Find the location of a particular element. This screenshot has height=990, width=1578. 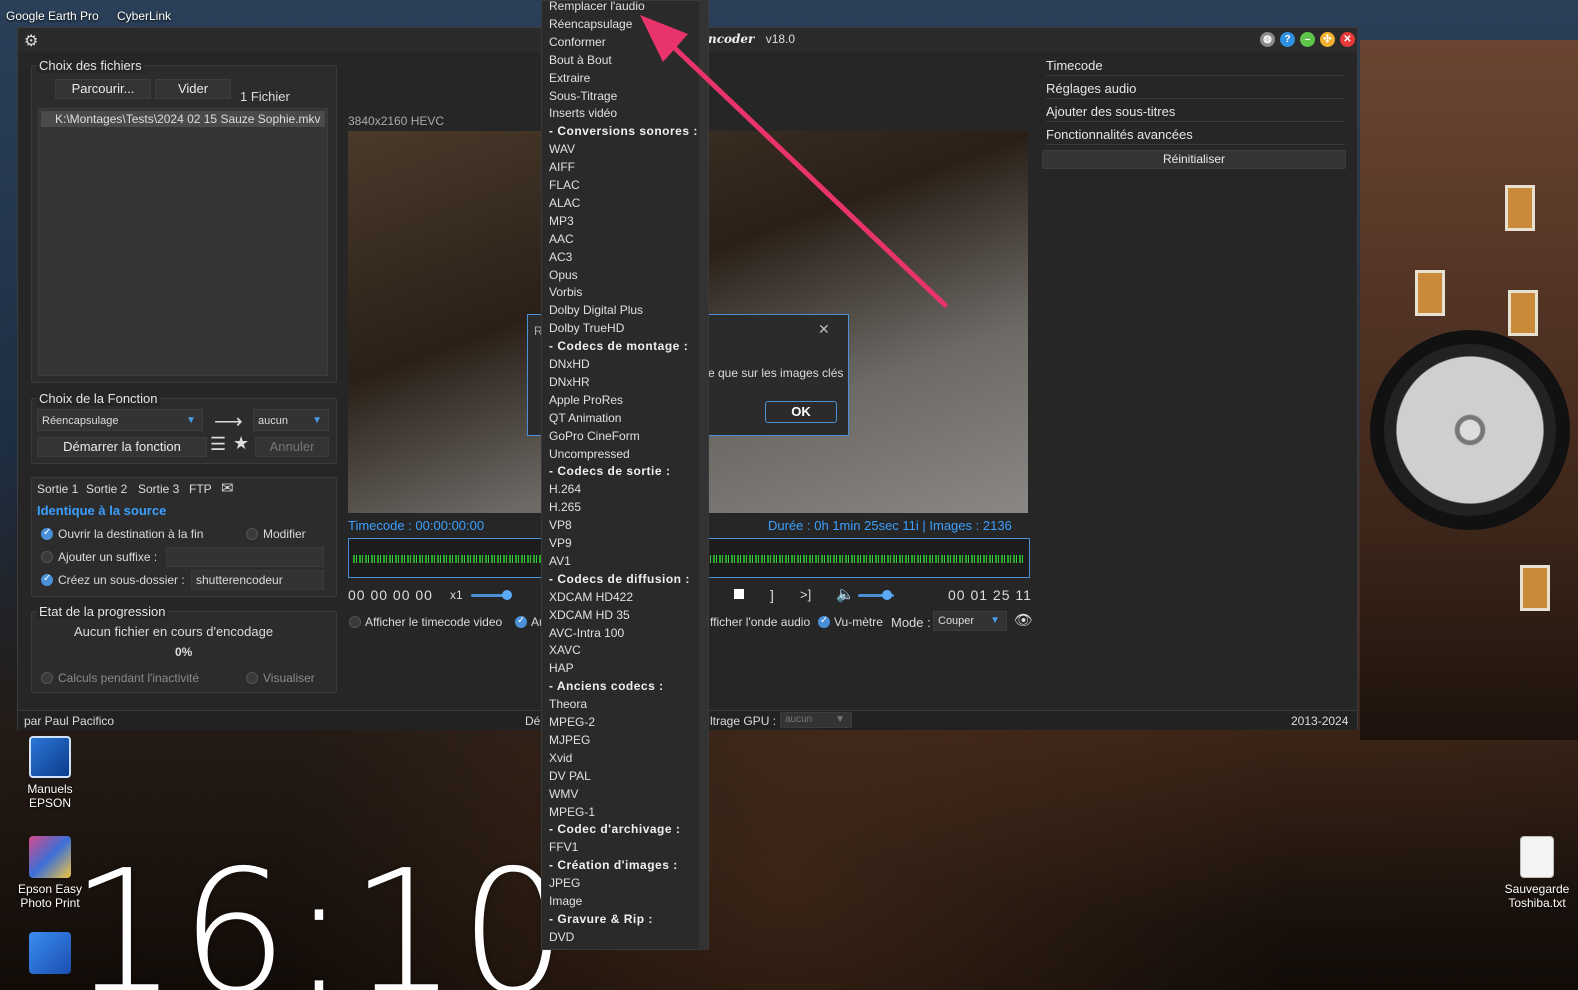

timecode-in: 00 00 00 00 is located at coordinates (390, 595).